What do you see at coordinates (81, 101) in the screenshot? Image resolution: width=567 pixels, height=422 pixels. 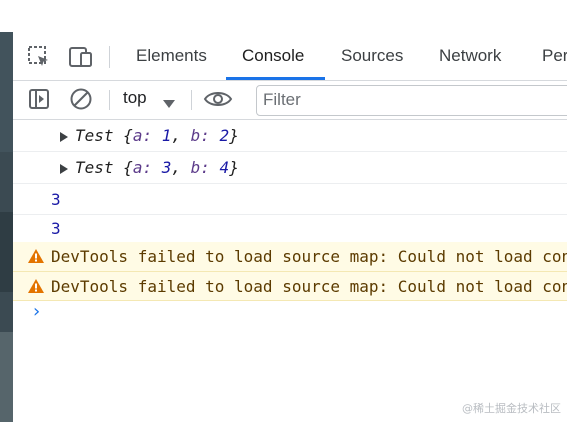 I see `clear-console-icon` at bounding box center [81, 101].